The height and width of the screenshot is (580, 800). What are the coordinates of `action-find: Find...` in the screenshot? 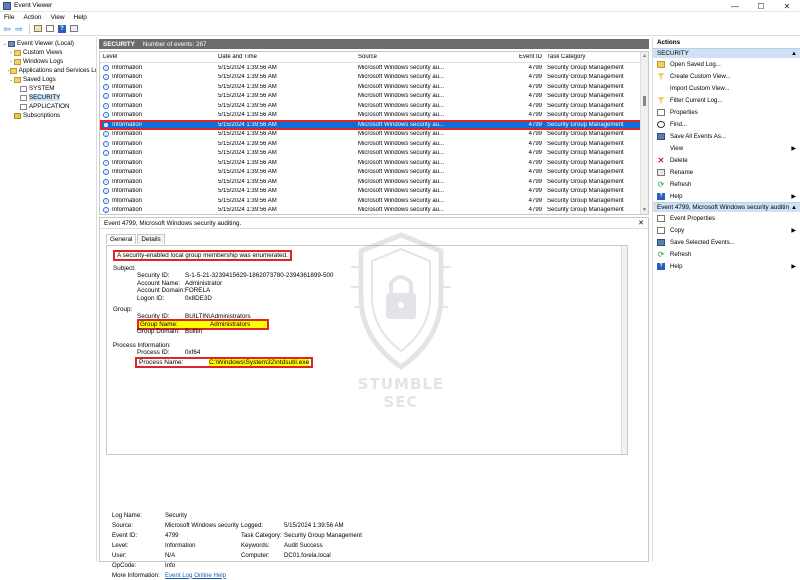 It's located at (726, 124).